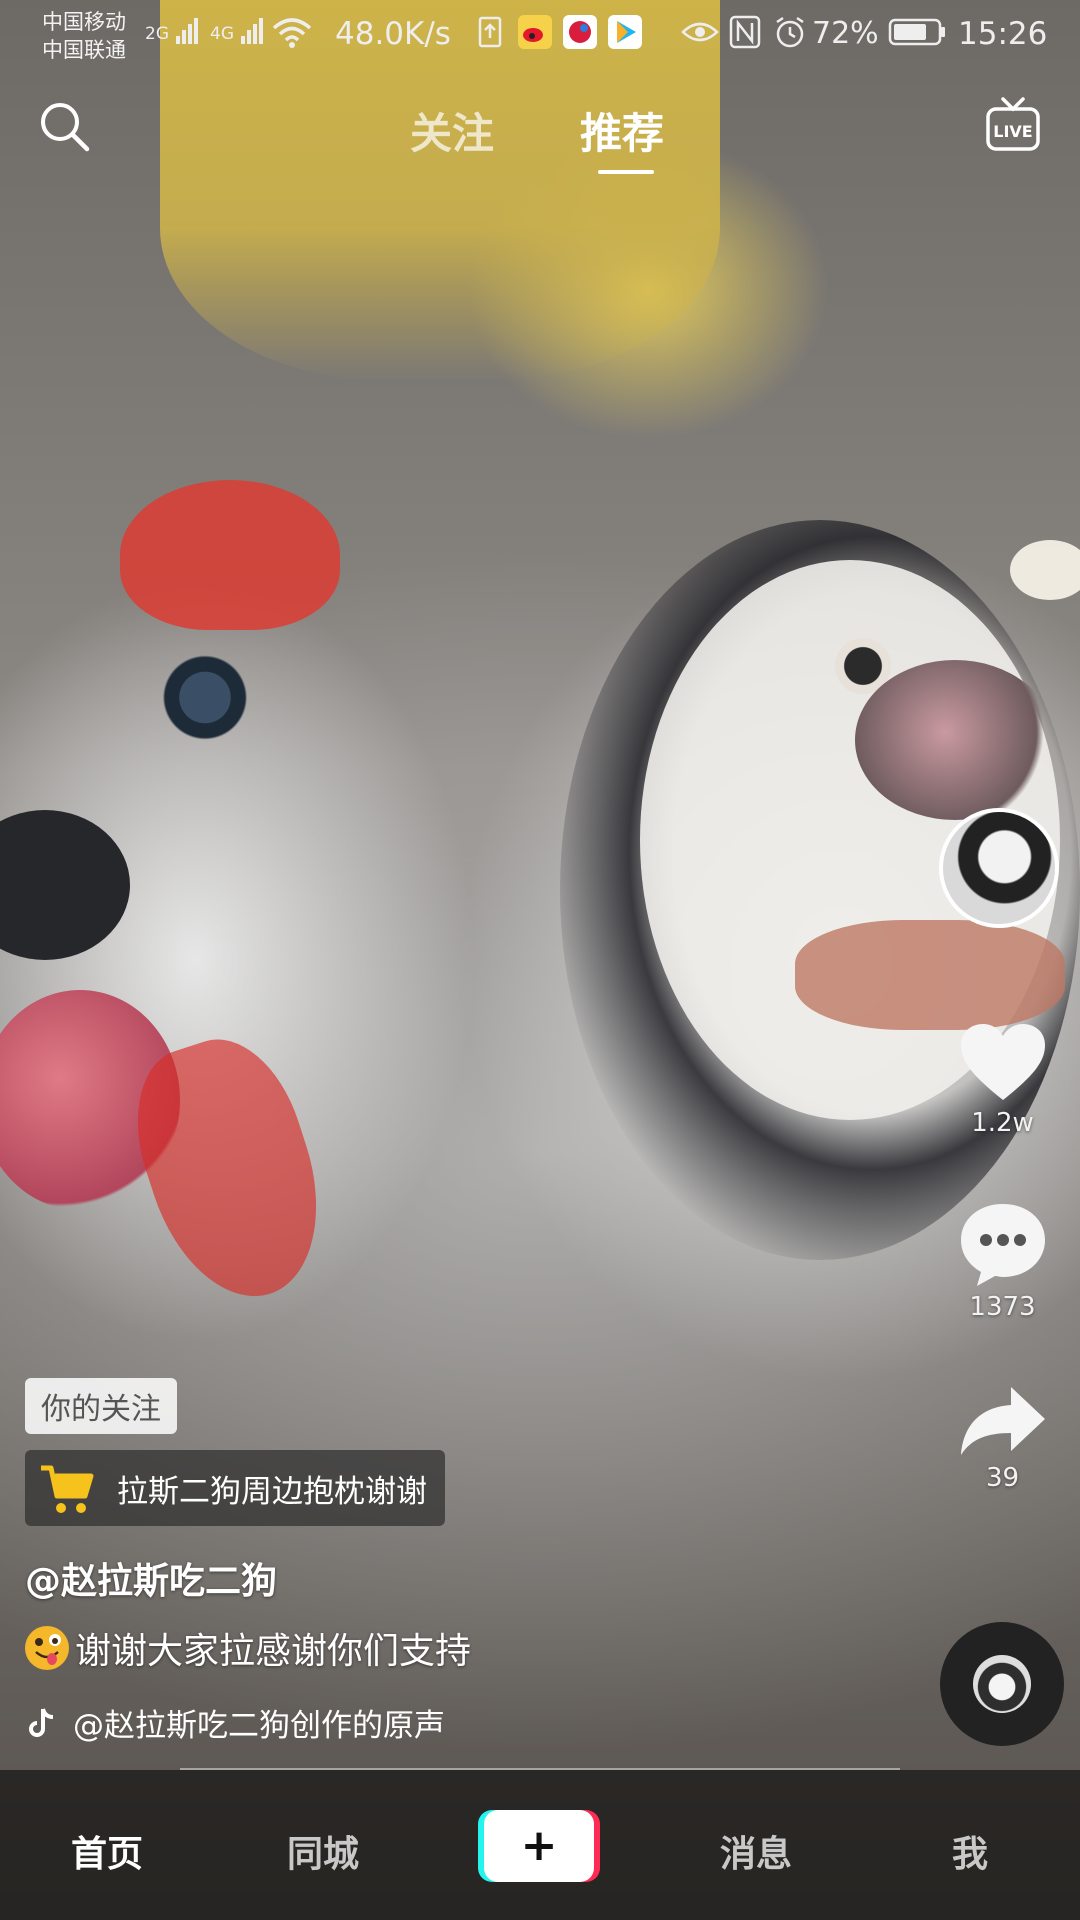 The width and height of the screenshot is (1080, 1920). I want to click on music-title: @赵拉斯吃二狗创作的原声, so click(259, 1726).